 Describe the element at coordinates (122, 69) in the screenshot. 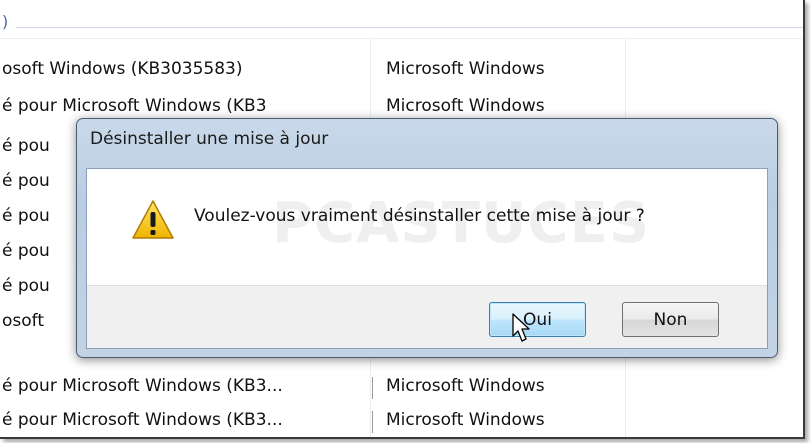

I see `update-name: osoft Windows (KB3035583)` at that location.